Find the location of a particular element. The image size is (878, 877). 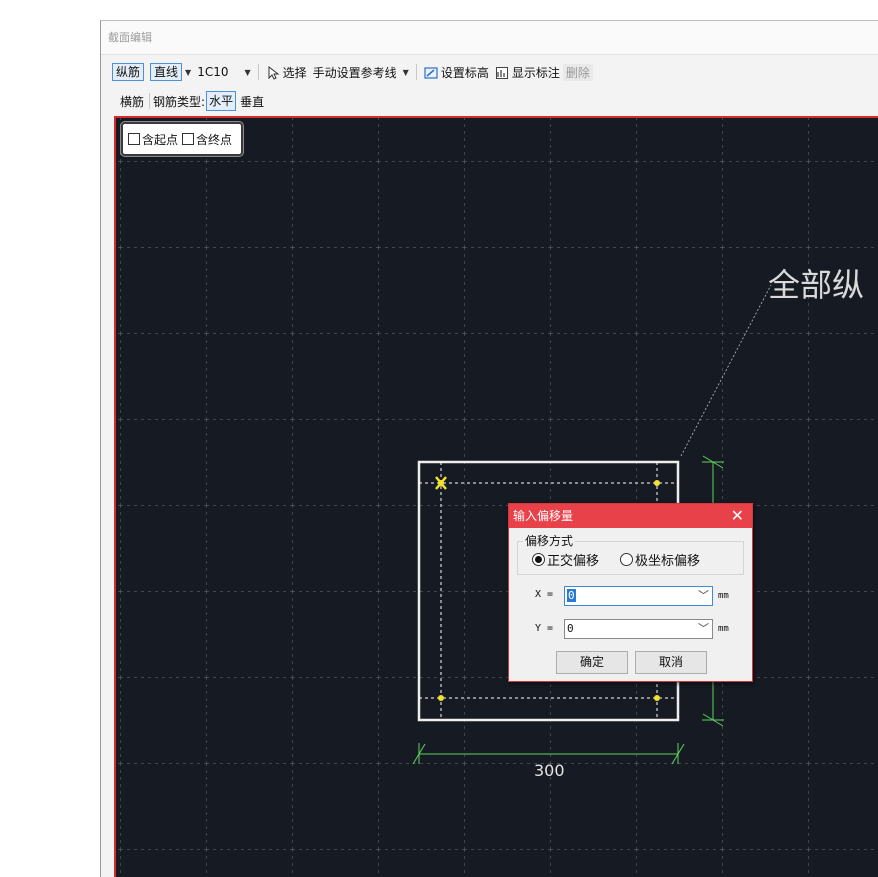

toolbar-secondary: 横筋 钢筋类型: 水平 垂直 is located at coordinates (190, 101).